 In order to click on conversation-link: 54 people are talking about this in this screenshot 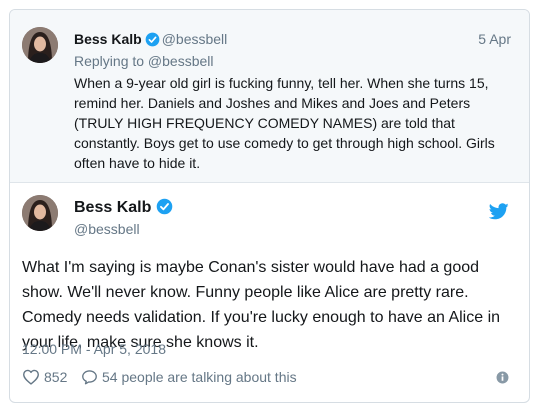, I will do `click(189, 377)`.